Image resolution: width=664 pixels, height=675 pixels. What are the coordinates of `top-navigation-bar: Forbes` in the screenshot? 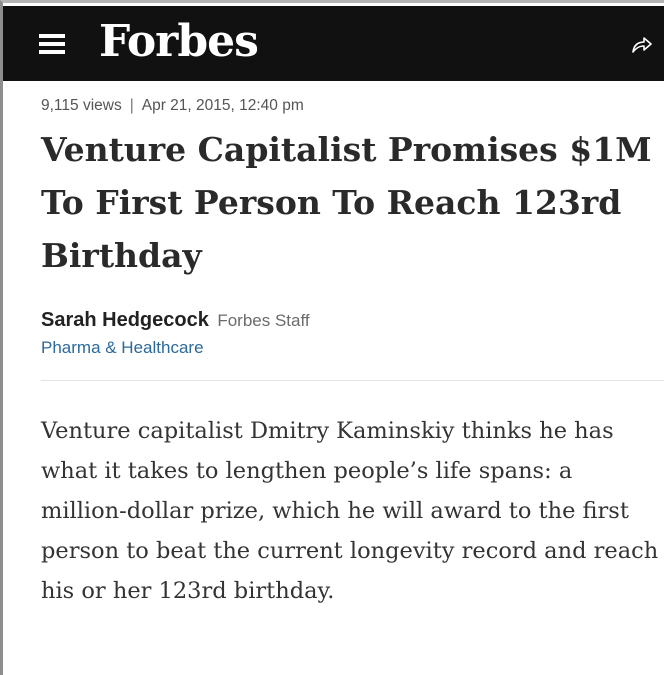 It's located at (333, 43).